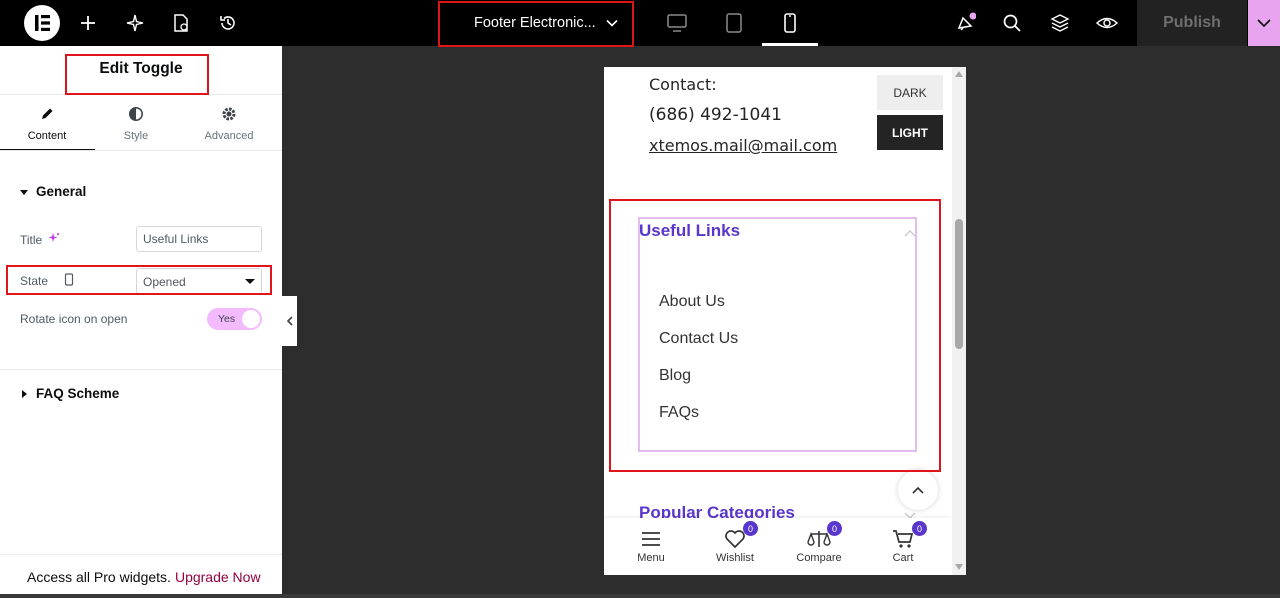  What do you see at coordinates (42, 23) in the screenshot?
I see `elementor-logo-icon` at bounding box center [42, 23].